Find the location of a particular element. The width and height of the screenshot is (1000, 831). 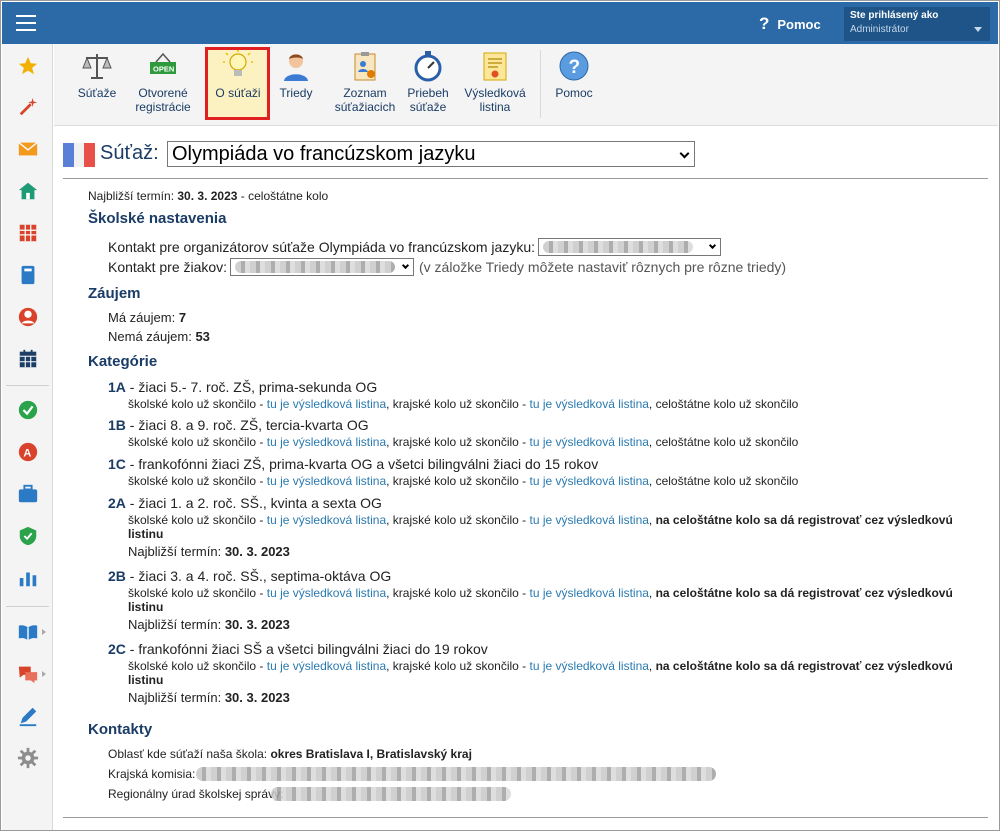

contact-students-label: Kontakt pre žiakov: is located at coordinates (168, 267).